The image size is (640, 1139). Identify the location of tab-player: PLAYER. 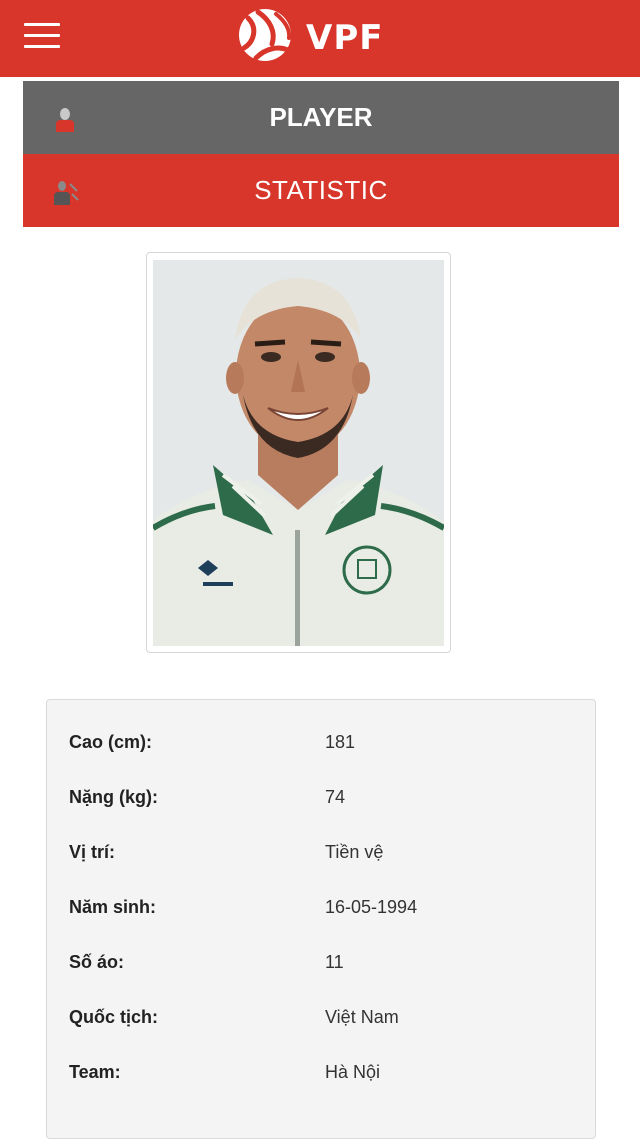
(321, 117).